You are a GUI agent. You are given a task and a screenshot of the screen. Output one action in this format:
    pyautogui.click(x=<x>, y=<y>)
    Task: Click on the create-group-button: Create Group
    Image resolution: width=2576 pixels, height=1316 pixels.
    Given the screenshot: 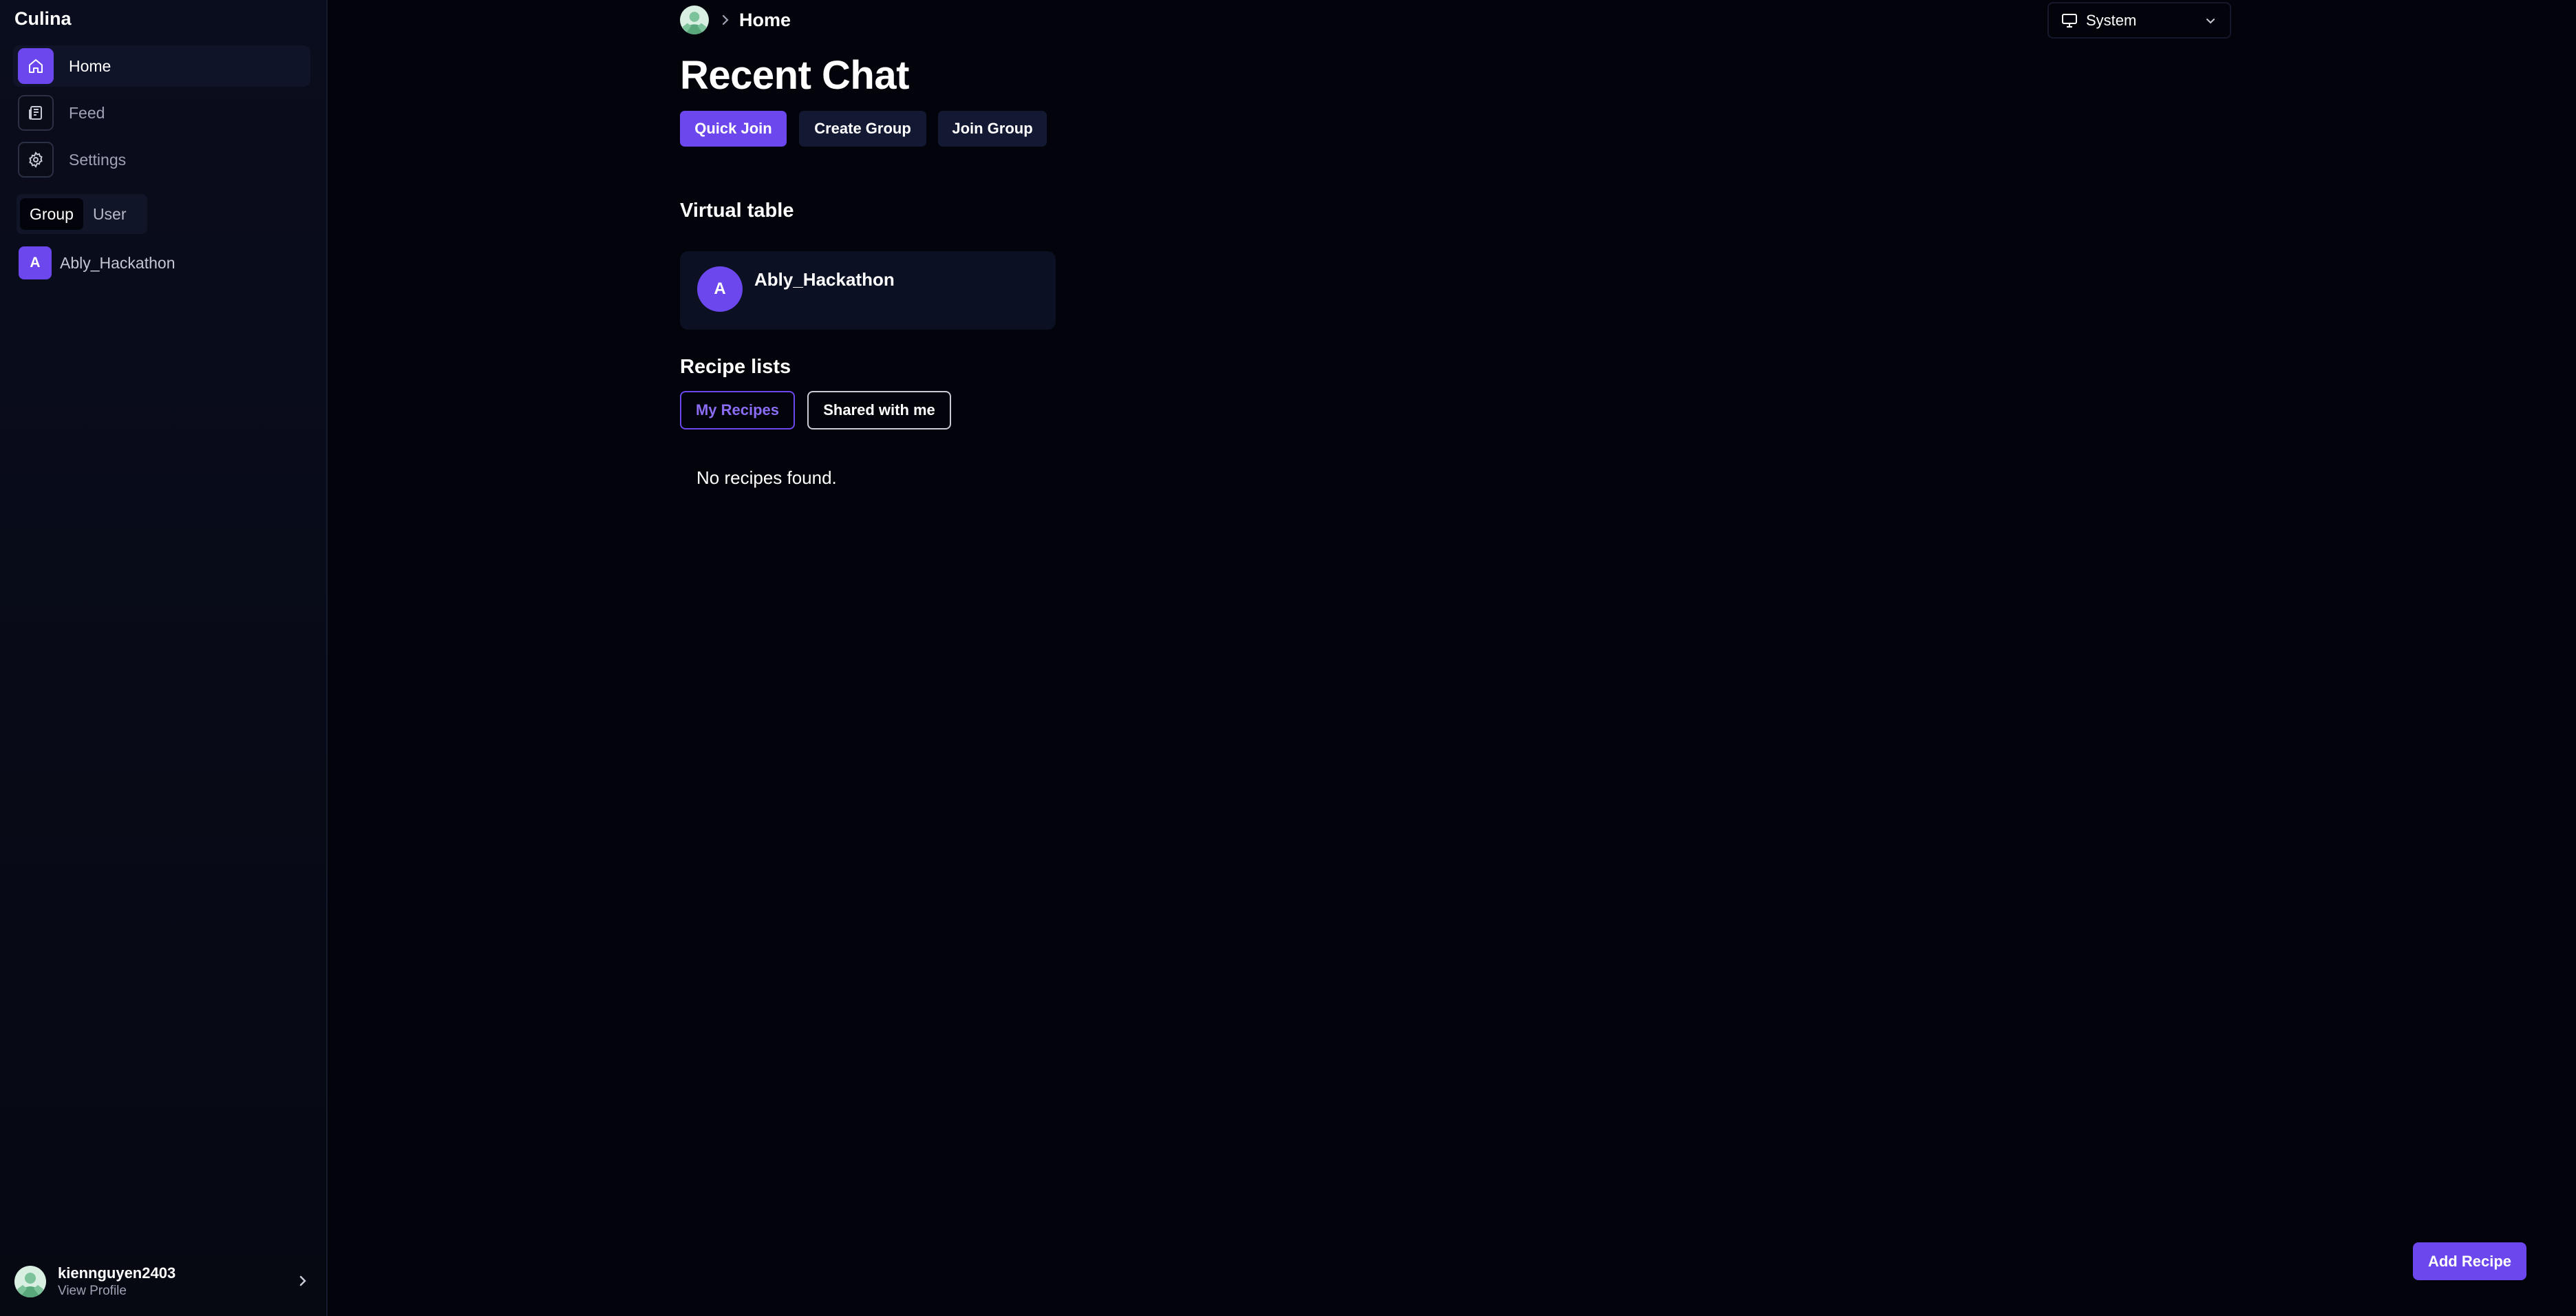 What is the action you would take?
    pyautogui.click(x=862, y=129)
    